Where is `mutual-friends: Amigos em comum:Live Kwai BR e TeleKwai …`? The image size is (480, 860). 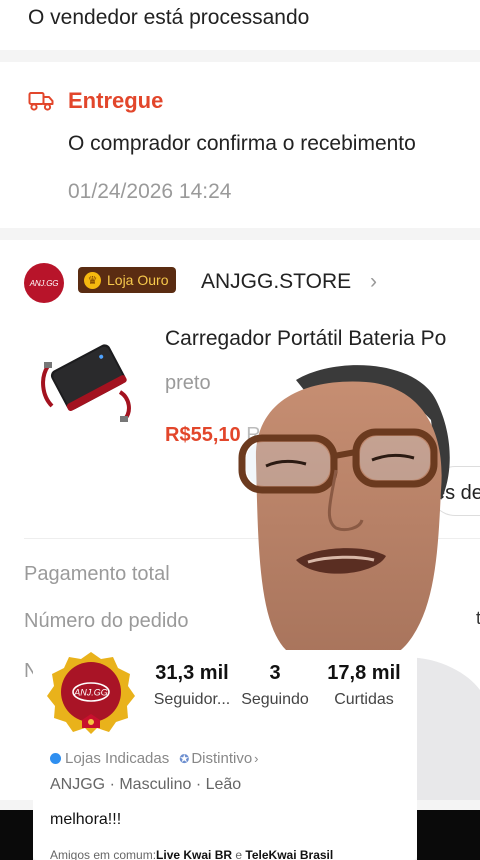 mutual-friends: Amigos em comum:Live Kwai BR e TeleKwai … is located at coordinates (191, 854).